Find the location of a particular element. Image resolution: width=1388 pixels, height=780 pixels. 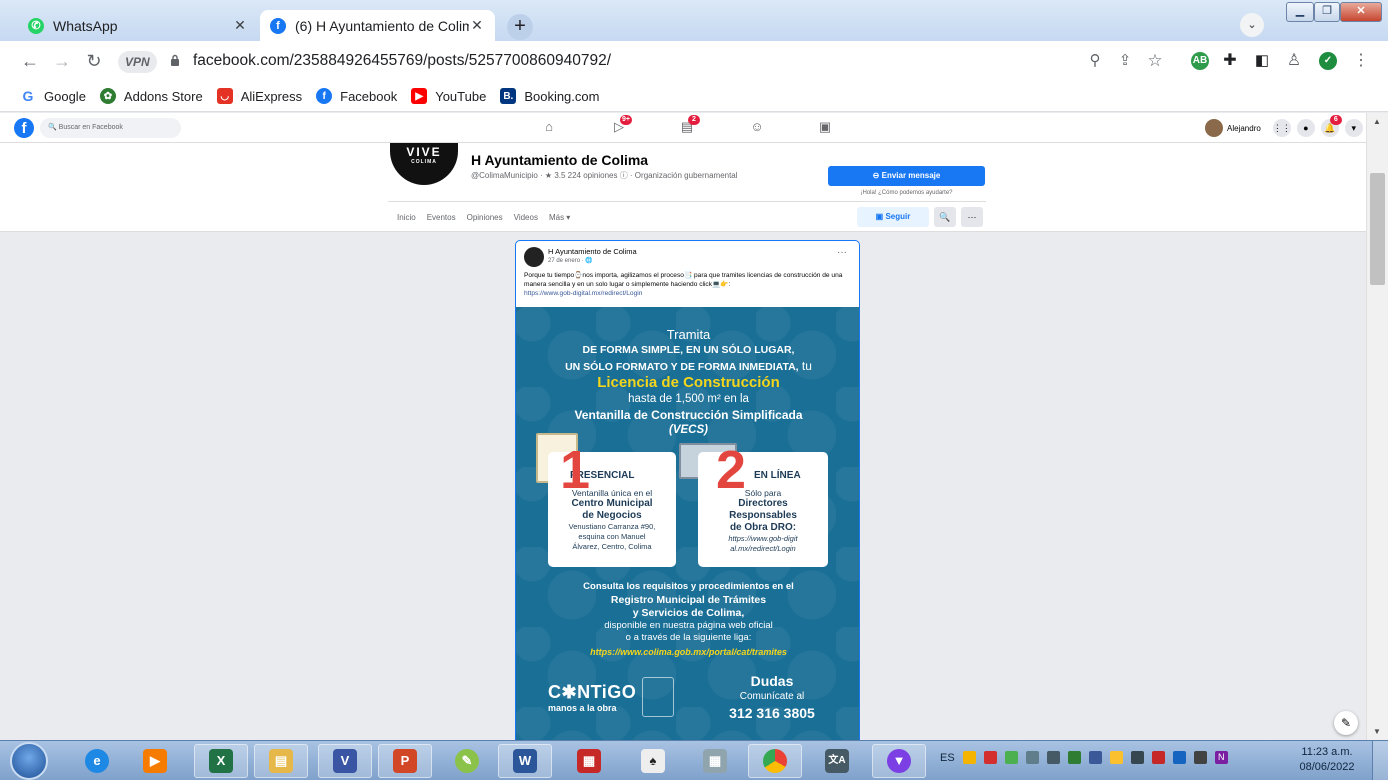

bookmark-google: G Google is located at coordinates (53, 96).